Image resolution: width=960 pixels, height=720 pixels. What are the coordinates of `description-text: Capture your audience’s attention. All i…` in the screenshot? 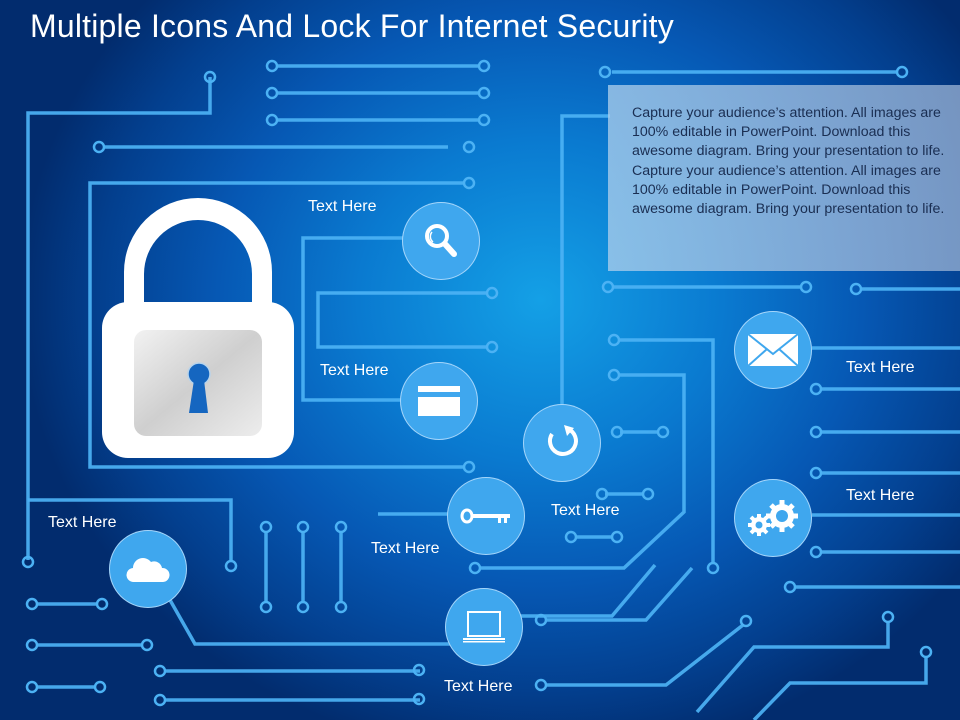 It's located at (788, 161).